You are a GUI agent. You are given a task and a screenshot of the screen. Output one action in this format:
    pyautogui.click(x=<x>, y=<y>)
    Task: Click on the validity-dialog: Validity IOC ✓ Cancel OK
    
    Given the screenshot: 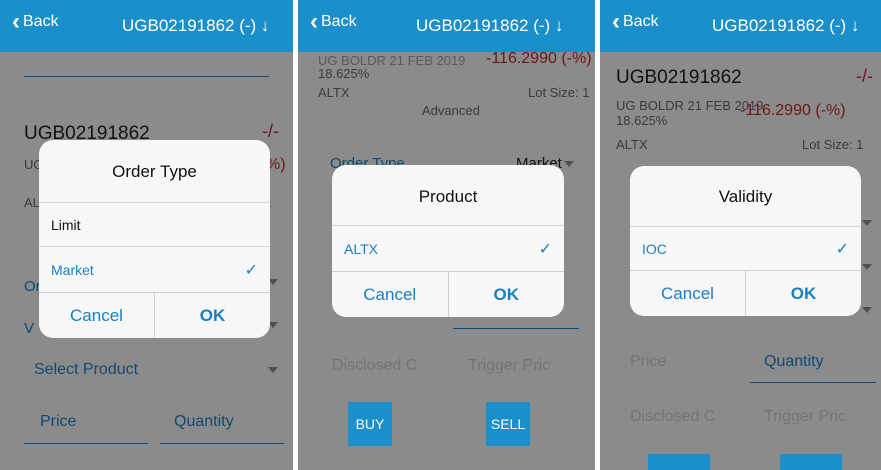 What is the action you would take?
    pyautogui.click(x=745, y=241)
    